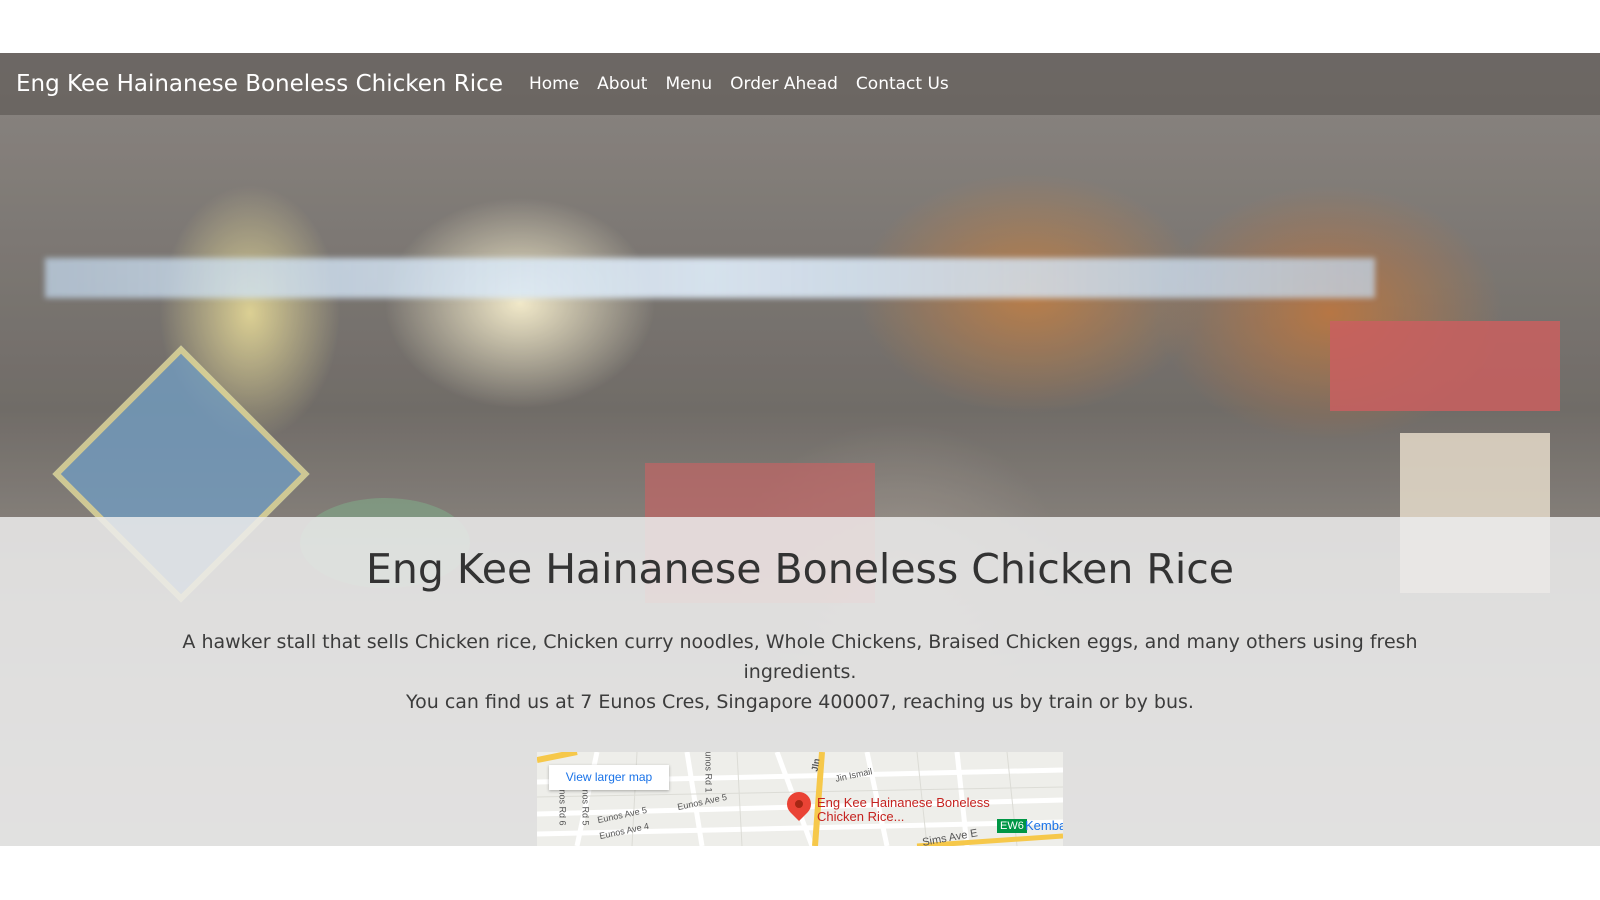  I want to click on mrt-station-badge: EW6, so click(1012, 826).